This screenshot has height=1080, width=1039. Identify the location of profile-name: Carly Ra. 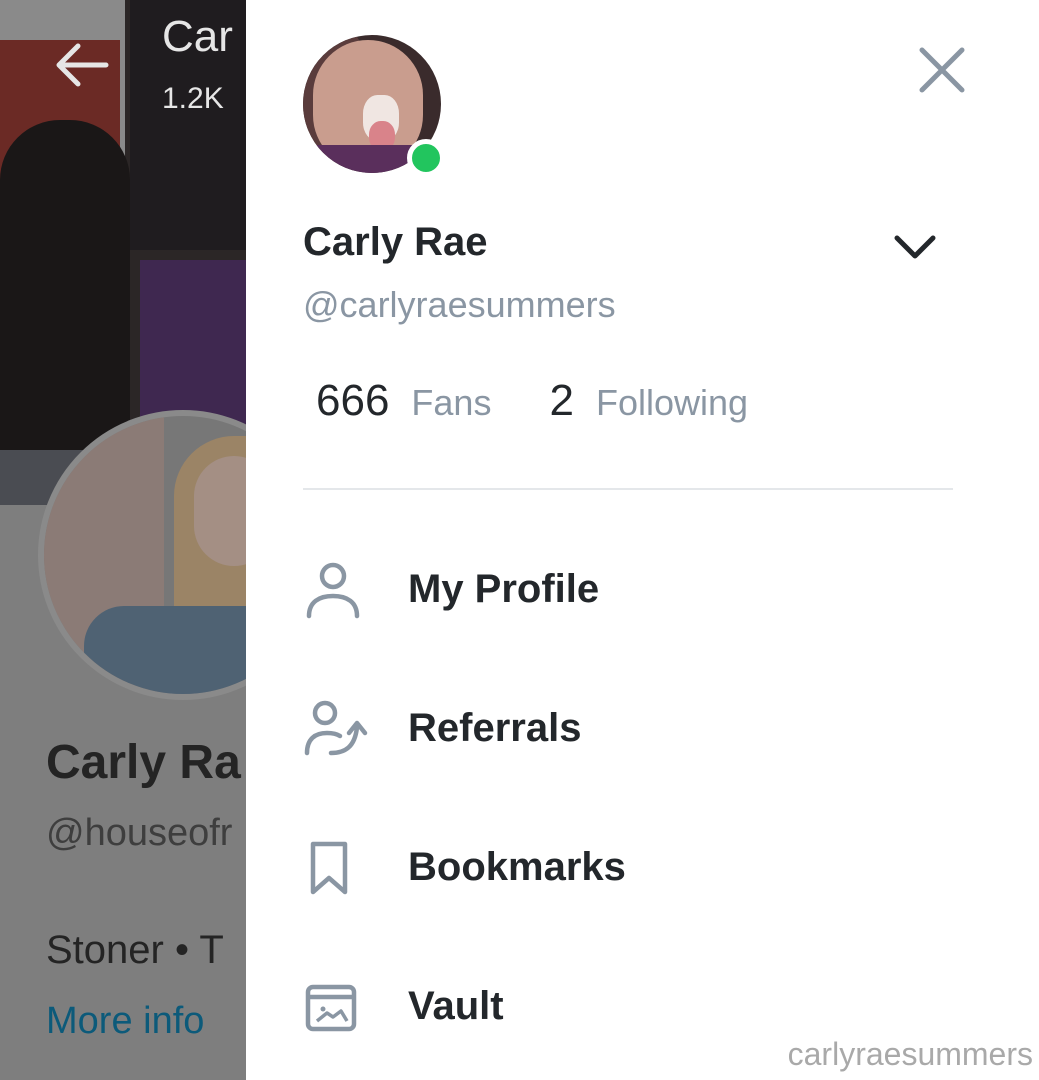
(143, 762).